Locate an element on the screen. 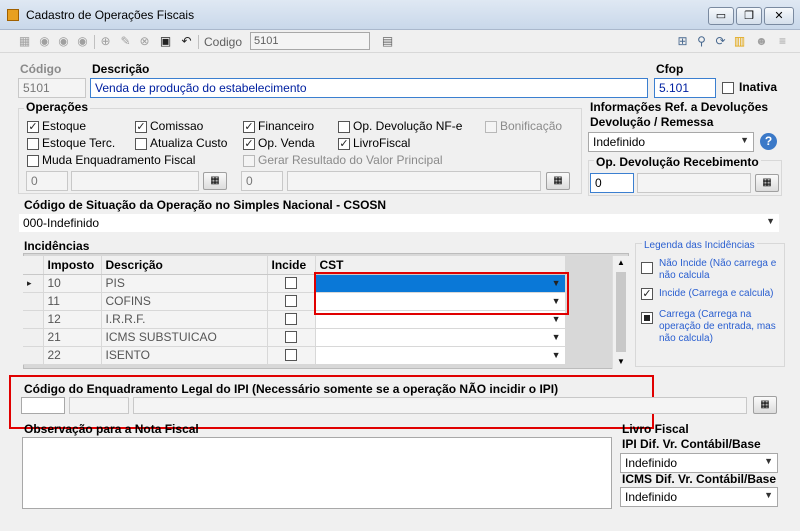 The height and width of the screenshot is (531, 800). op-recebimento-code-field: 0 is located at coordinates (612, 183).